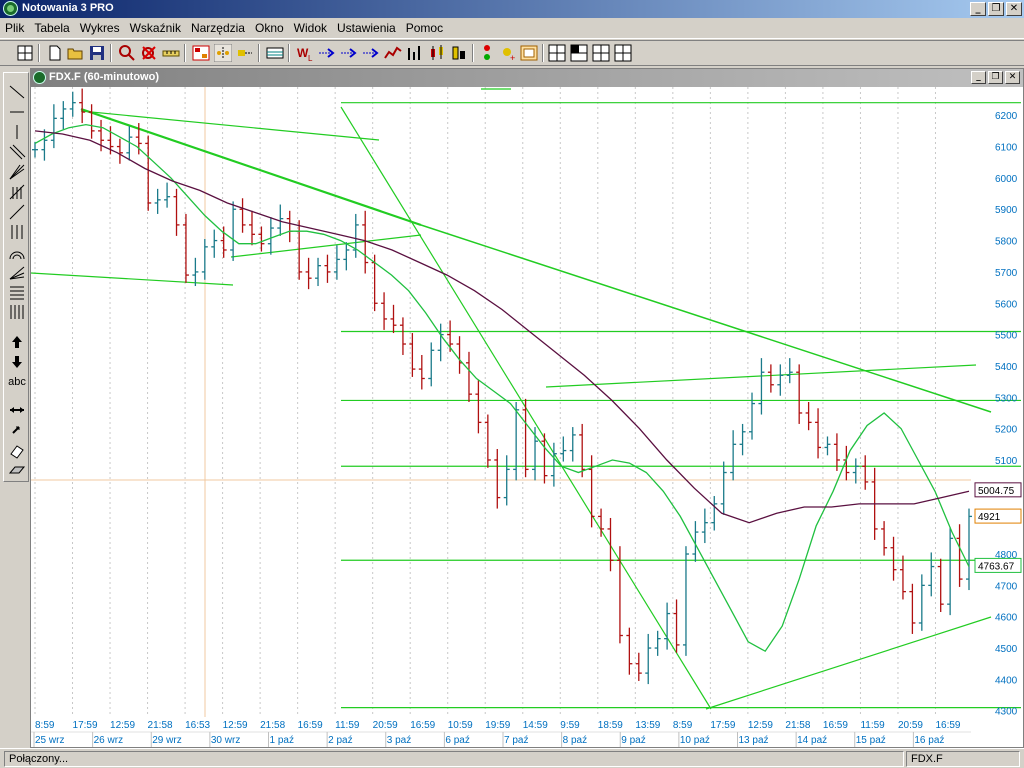  Describe the element at coordinates (45, 725) in the screenshot. I see `x-axis-time-label: 8:59` at that location.